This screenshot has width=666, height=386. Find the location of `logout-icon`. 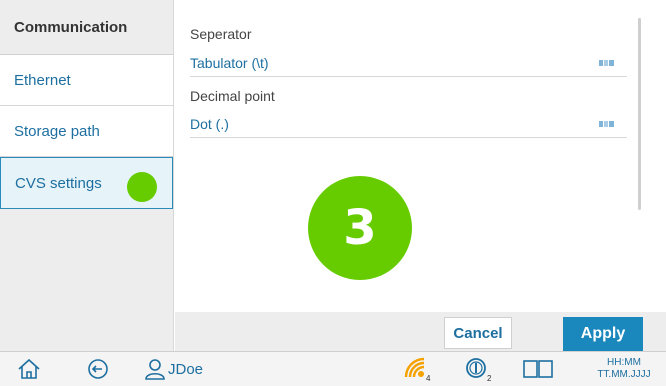

logout-icon is located at coordinates (98, 369).